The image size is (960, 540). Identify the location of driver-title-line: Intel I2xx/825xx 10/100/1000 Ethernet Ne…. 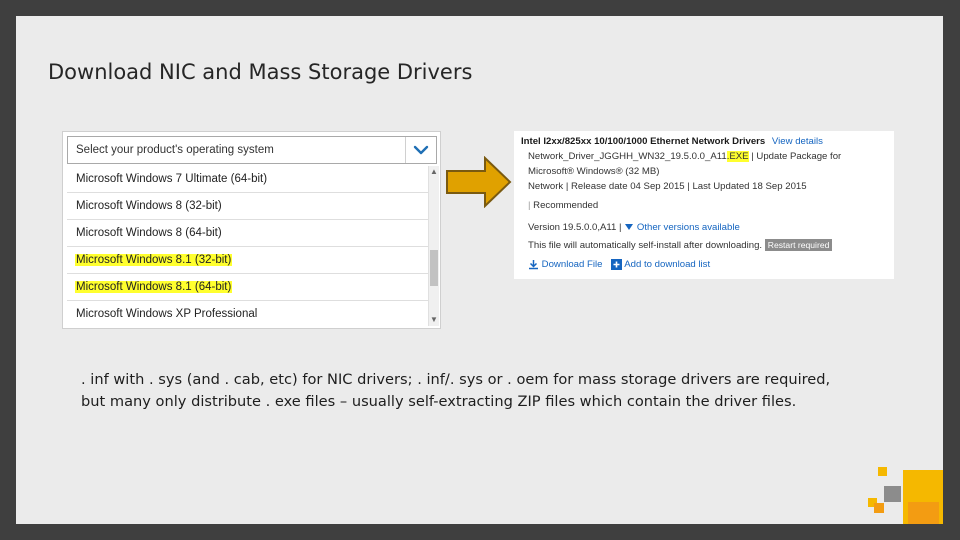
(672, 141).